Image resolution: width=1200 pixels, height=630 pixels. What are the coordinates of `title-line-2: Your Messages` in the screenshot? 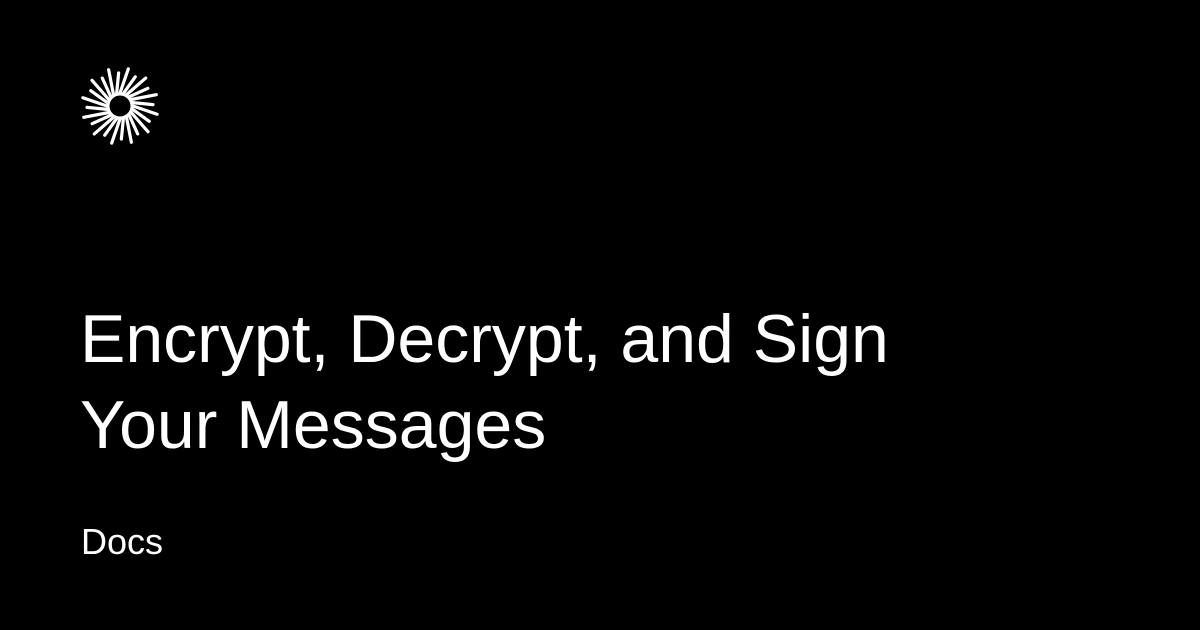 It's located at (313, 425).